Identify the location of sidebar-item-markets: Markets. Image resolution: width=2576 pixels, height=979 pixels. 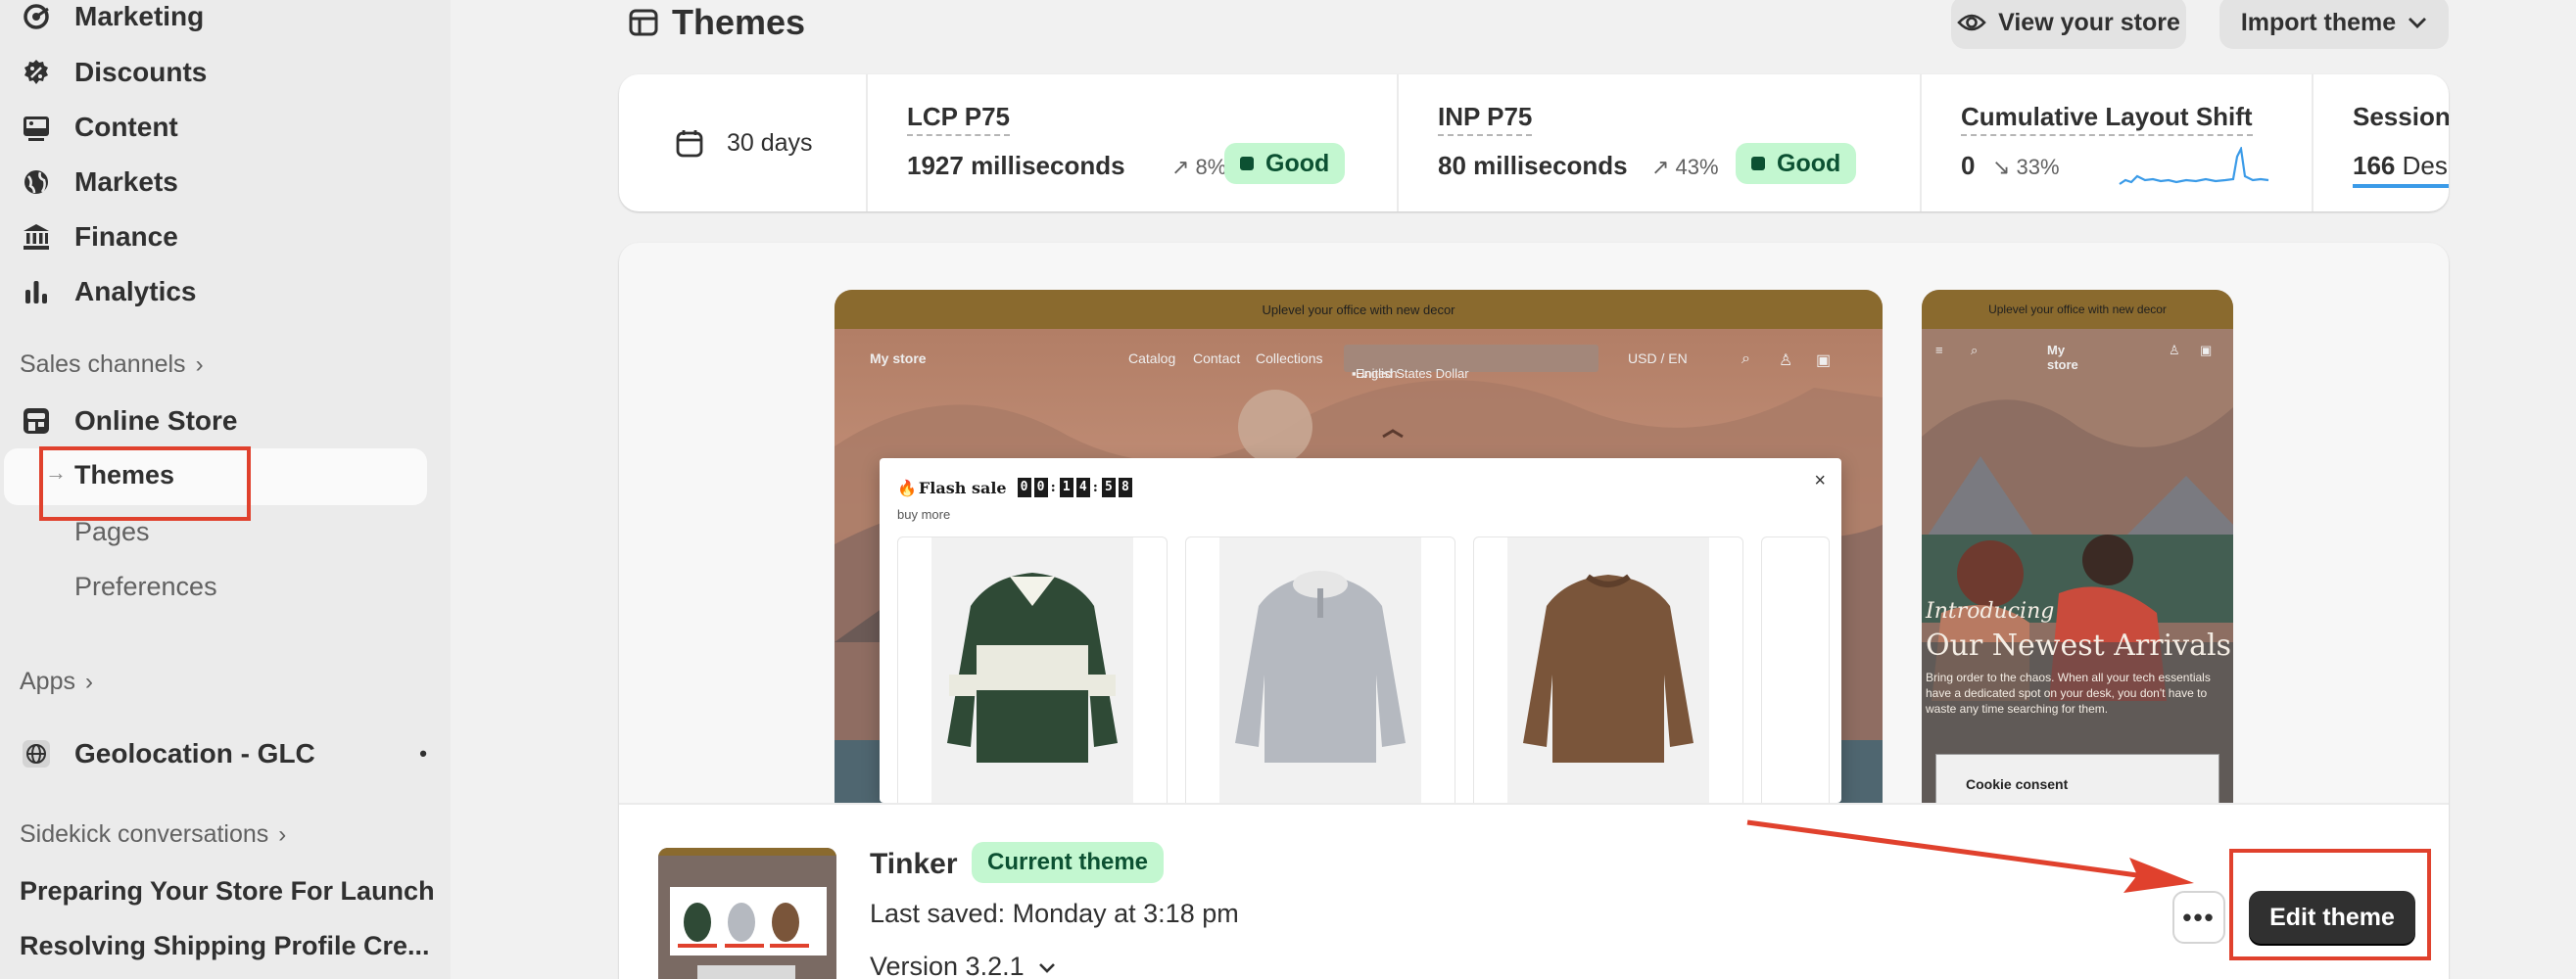
(99, 182).